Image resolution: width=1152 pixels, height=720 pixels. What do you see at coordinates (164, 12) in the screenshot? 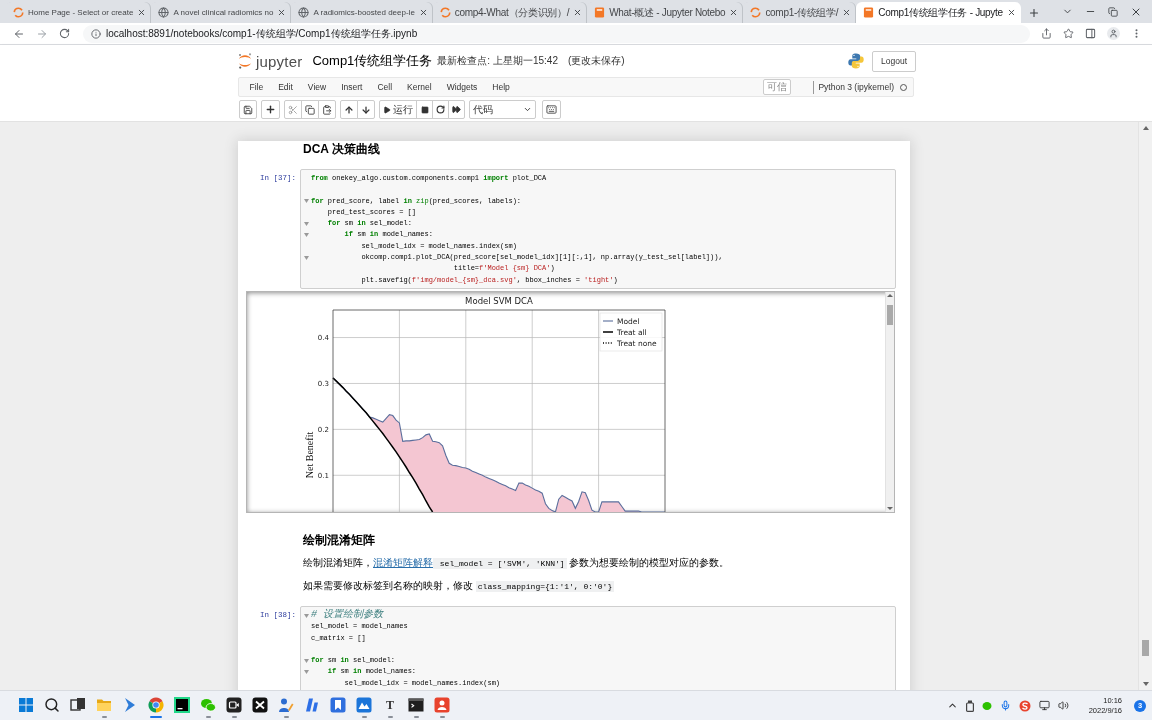
I see `globe-icon` at bounding box center [164, 12].